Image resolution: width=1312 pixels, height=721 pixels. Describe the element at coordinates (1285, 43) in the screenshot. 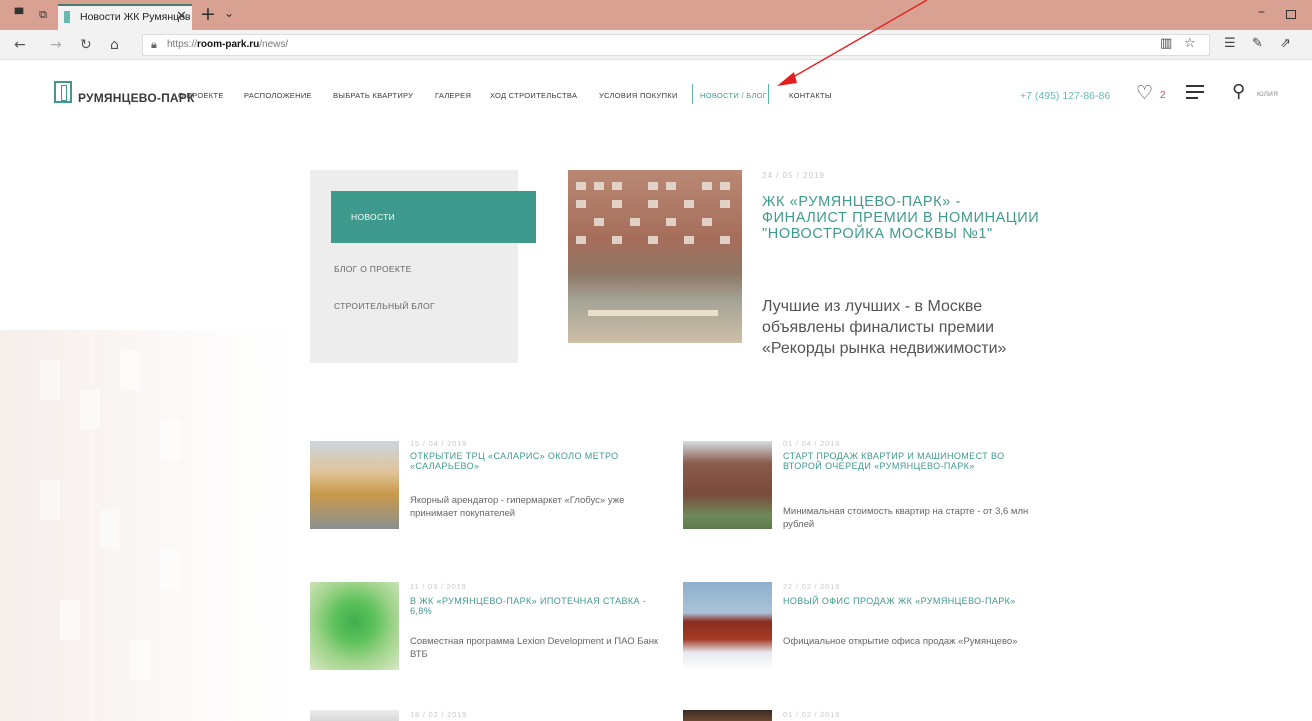

I see `share-icon: ⇗` at that location.